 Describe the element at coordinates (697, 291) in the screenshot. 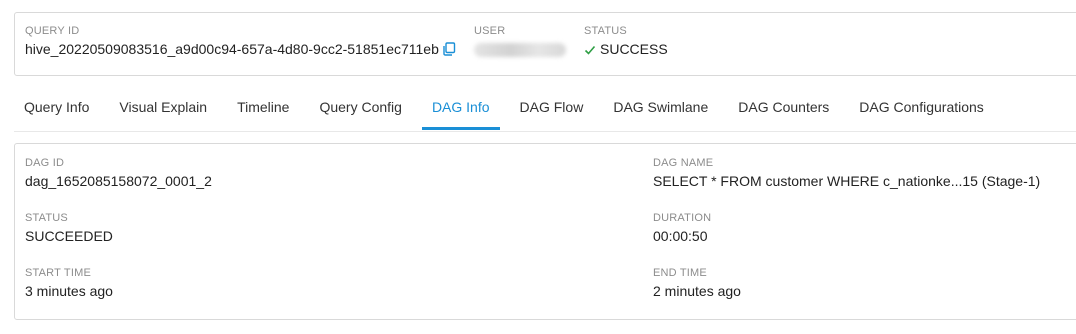

I see `end-time-value: 2 minutes ago` at that location.